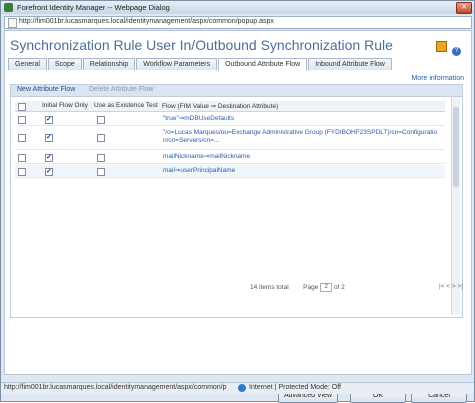 The width and height of the screenshot is (475, 403). Describe the element at coordinates (456, 51) in the screenshot. I see `help-icon: ?` at that location.